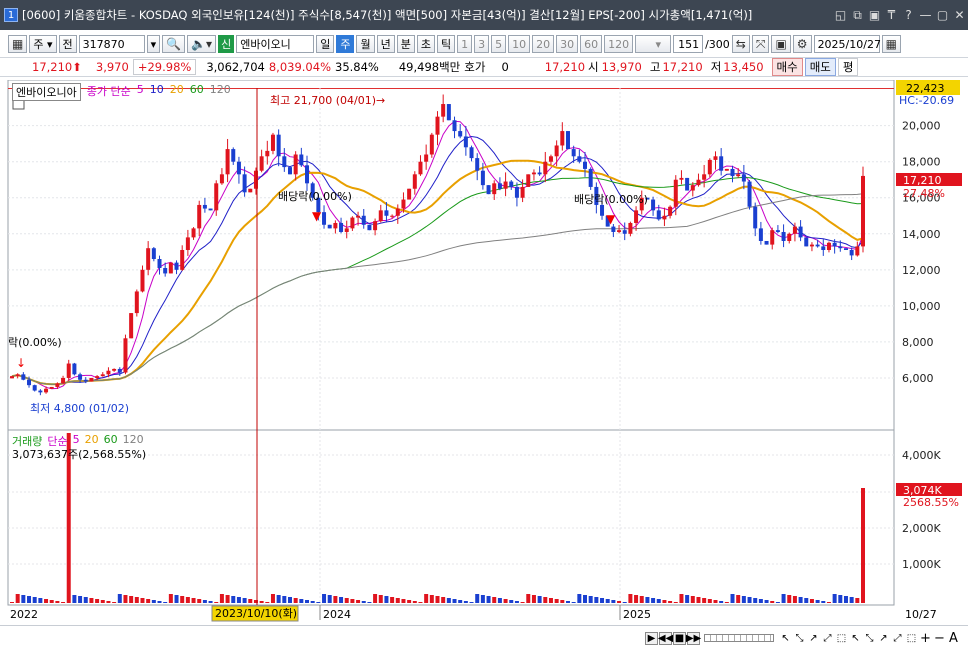  What do you see at coordinates (202, 44) in the screenshot?
I see `speaker-icon: 🔈▾` at bounding box center [202, 44].